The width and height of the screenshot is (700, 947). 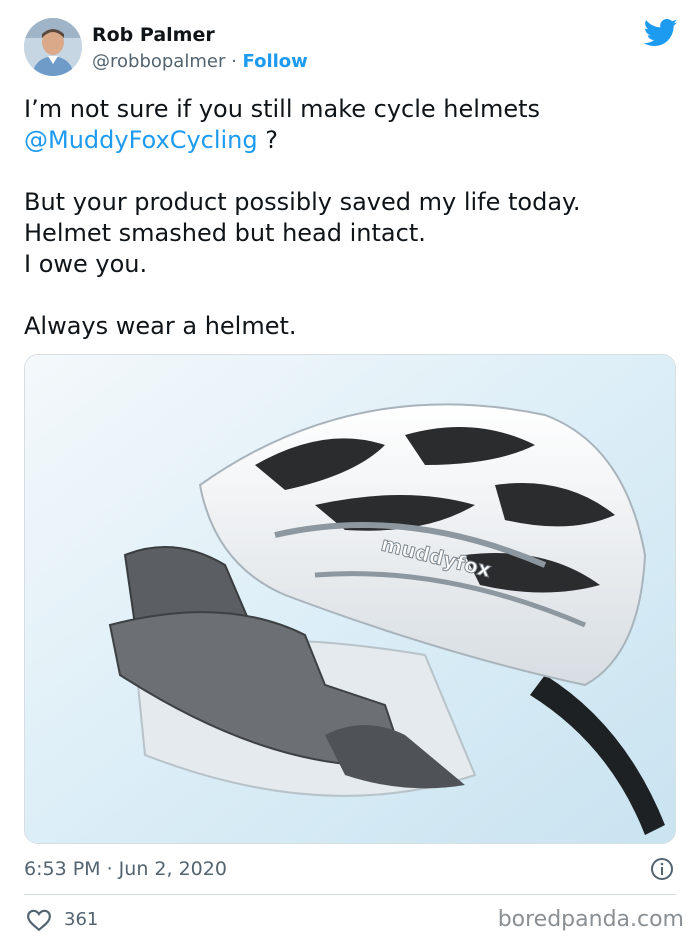 I want to click on author-handle-row: @robbopalmer · Follow, so click(x=200, y=62).